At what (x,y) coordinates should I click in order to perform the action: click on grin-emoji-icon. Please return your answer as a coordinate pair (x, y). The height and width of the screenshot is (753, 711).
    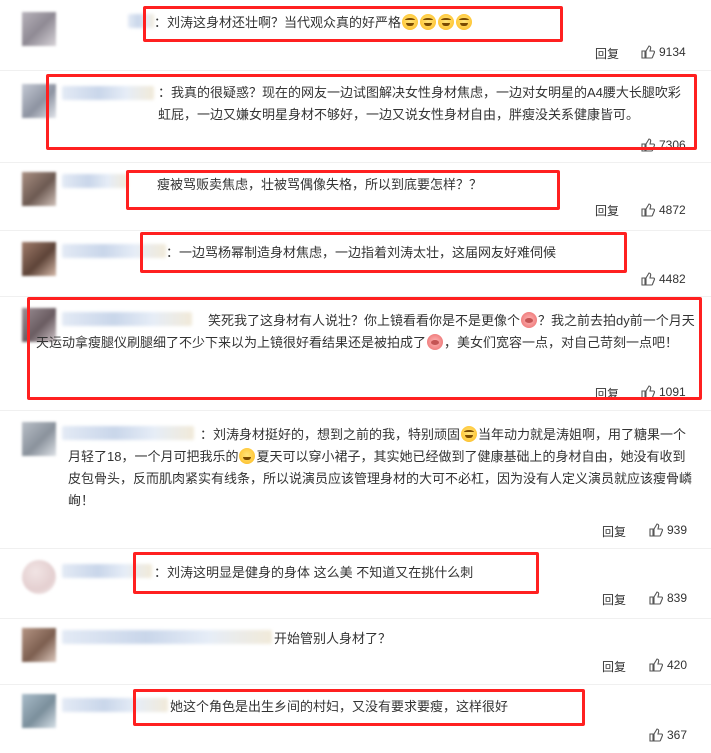
    Looking at the image, I should click on (247, 456).